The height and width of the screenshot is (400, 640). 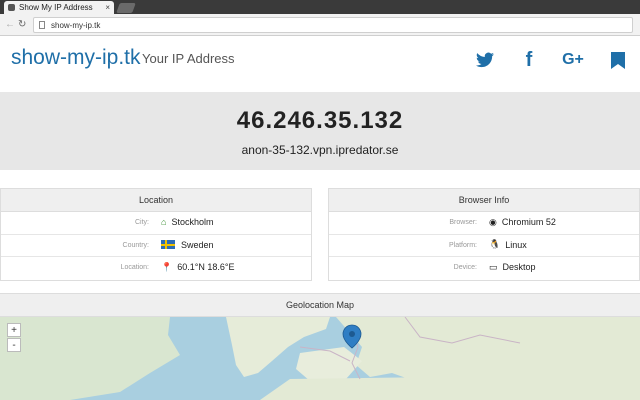 I want to click on browser-tab-strip: Show My IP Address ×, so click(x=320, y=7).